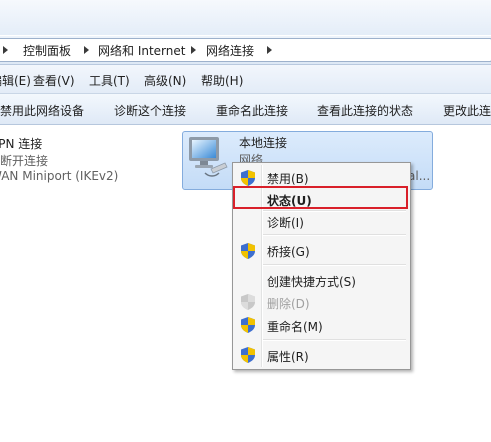 The image size is (491, 442). I want to click on status-highlight-box, so click(320, 197).